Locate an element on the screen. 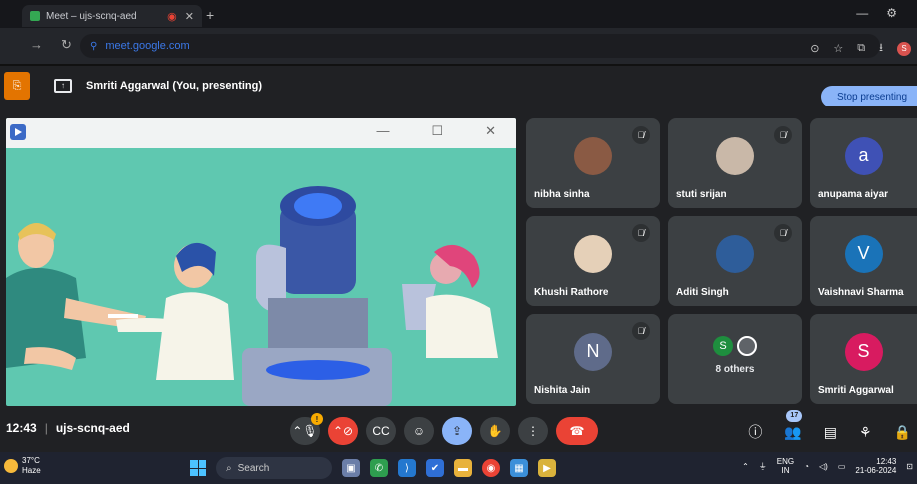  temperature: 37°C is located at coordinates (31, 460).